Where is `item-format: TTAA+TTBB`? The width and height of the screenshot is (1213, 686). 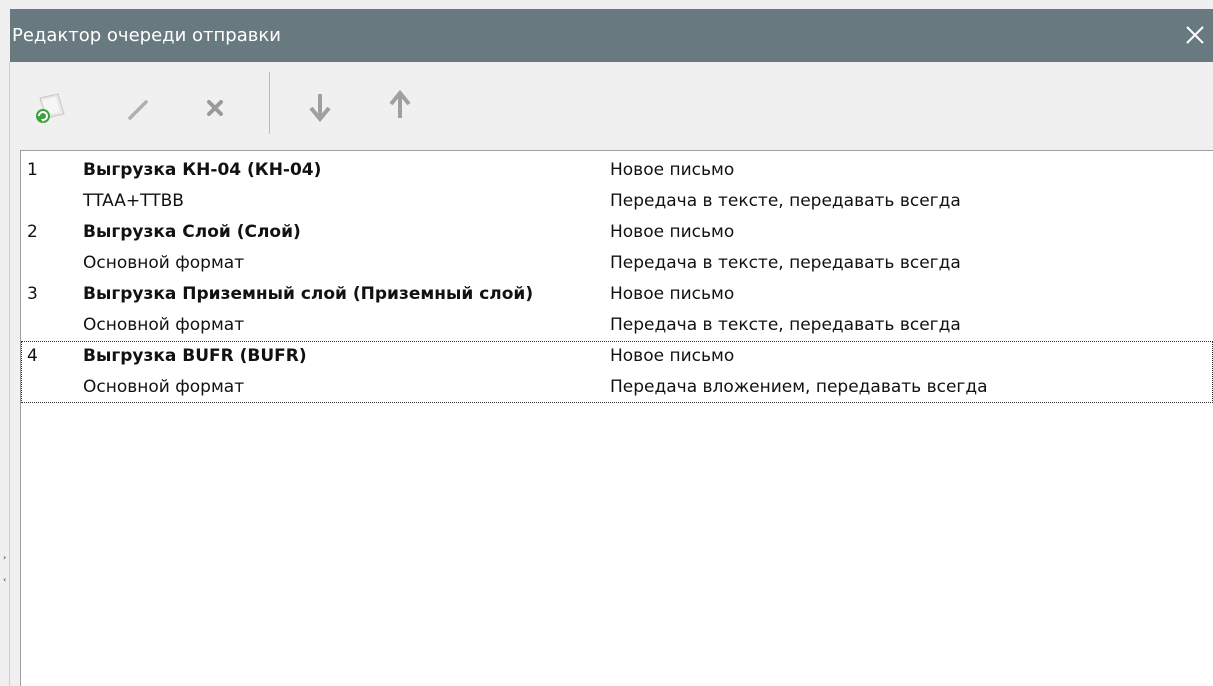 item-format: TTAA+TTBB is located at coordinates (133, 201).